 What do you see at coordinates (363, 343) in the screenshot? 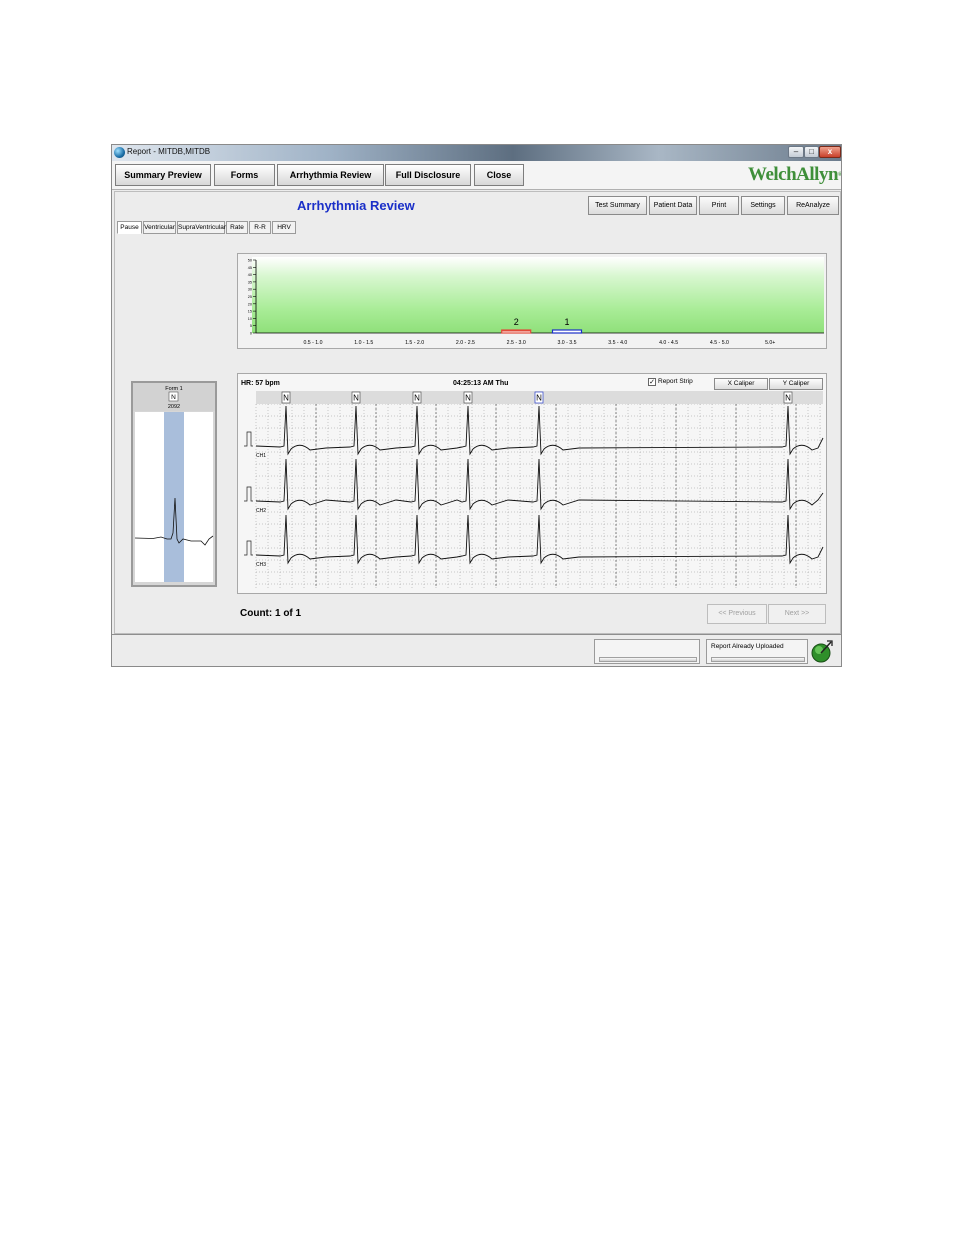
I see `x-tick-label: 1.0 - 1.5` at bounding box center [363, 343].